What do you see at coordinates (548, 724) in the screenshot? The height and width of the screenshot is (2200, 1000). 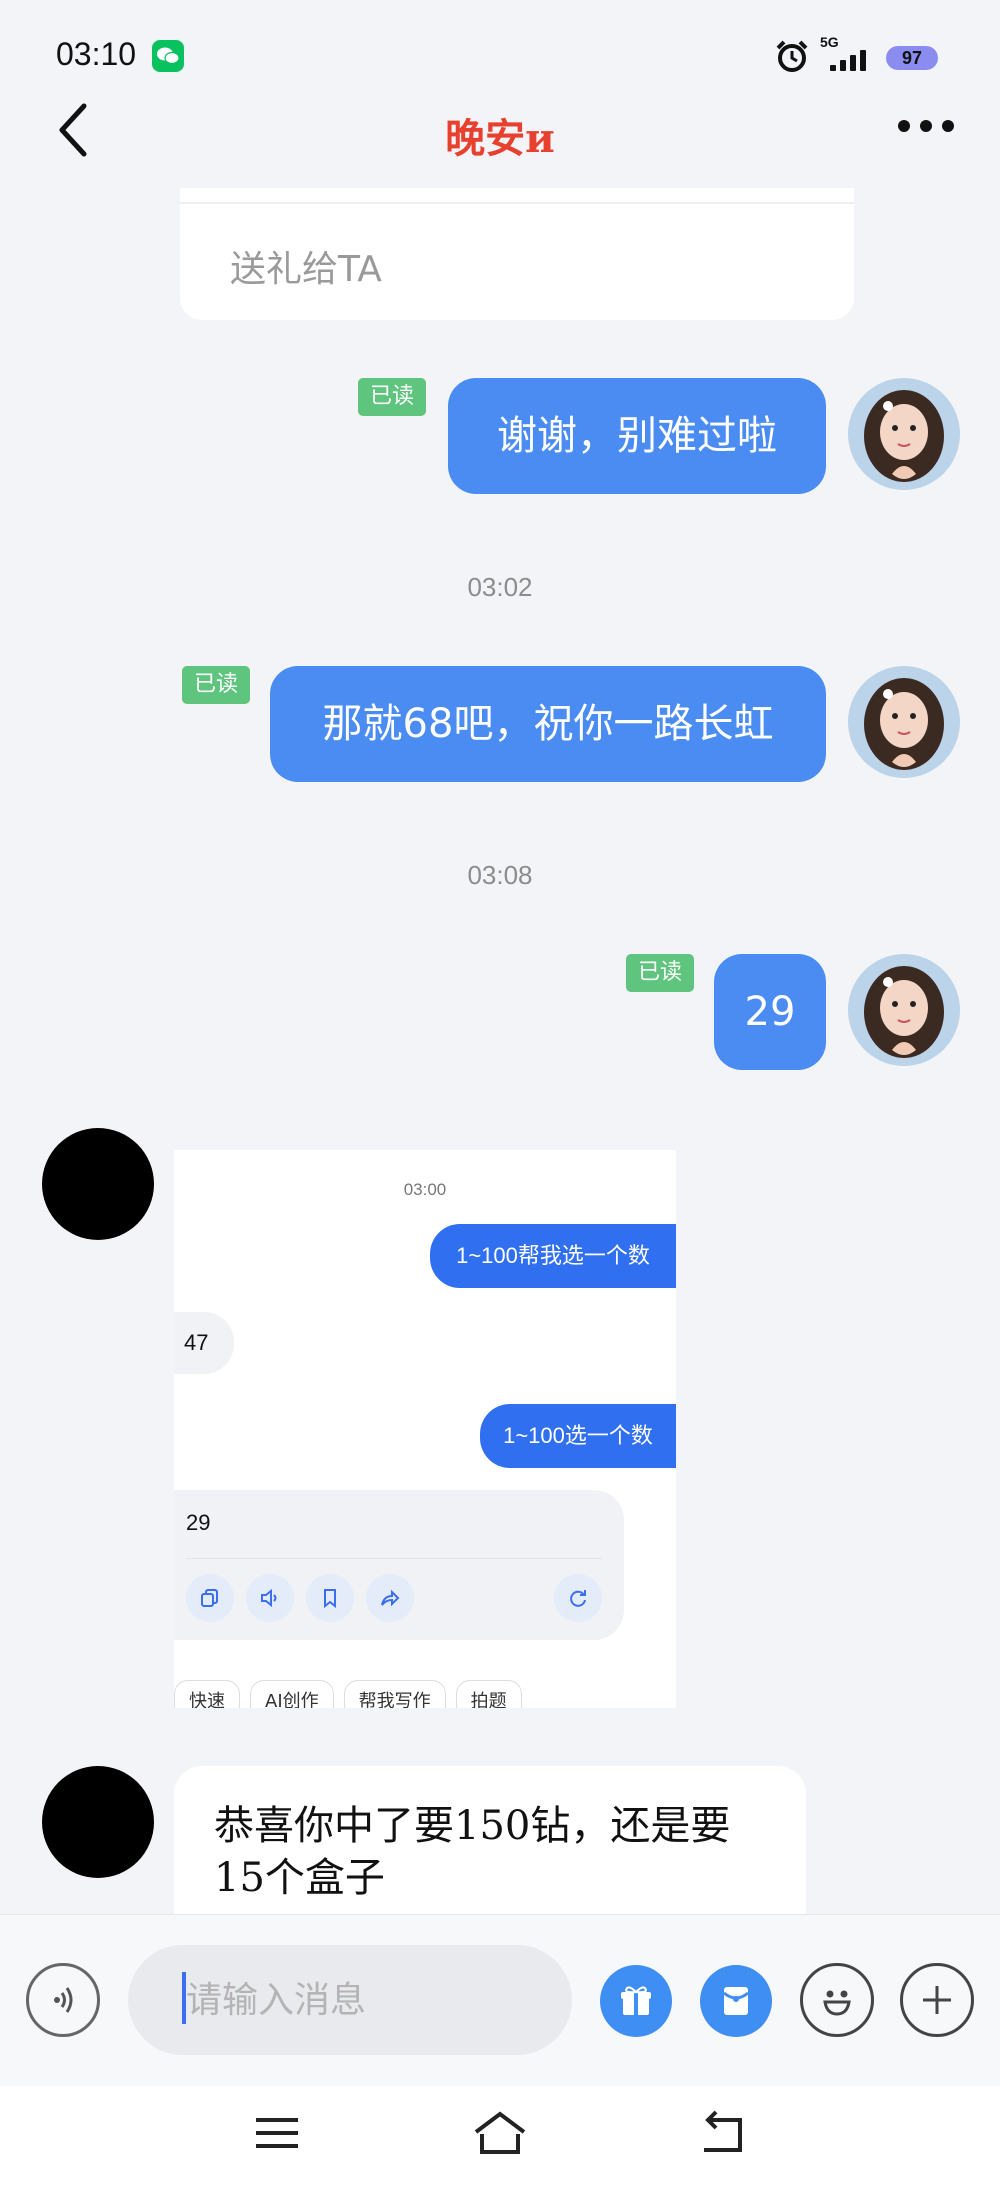 I see `outgoing-message-bubble: 那就68吧，祝你一路长虹` at bounding box center [548, 724].